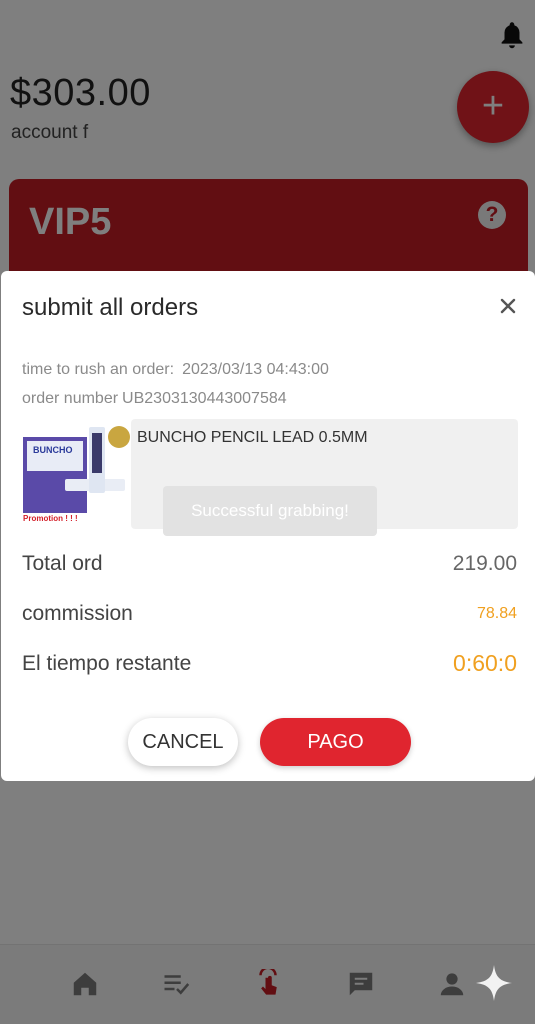  Describe the element at coordinates (485, 663) in the screenshot. I see `remaining-time-value: 0:60:0` at that location.